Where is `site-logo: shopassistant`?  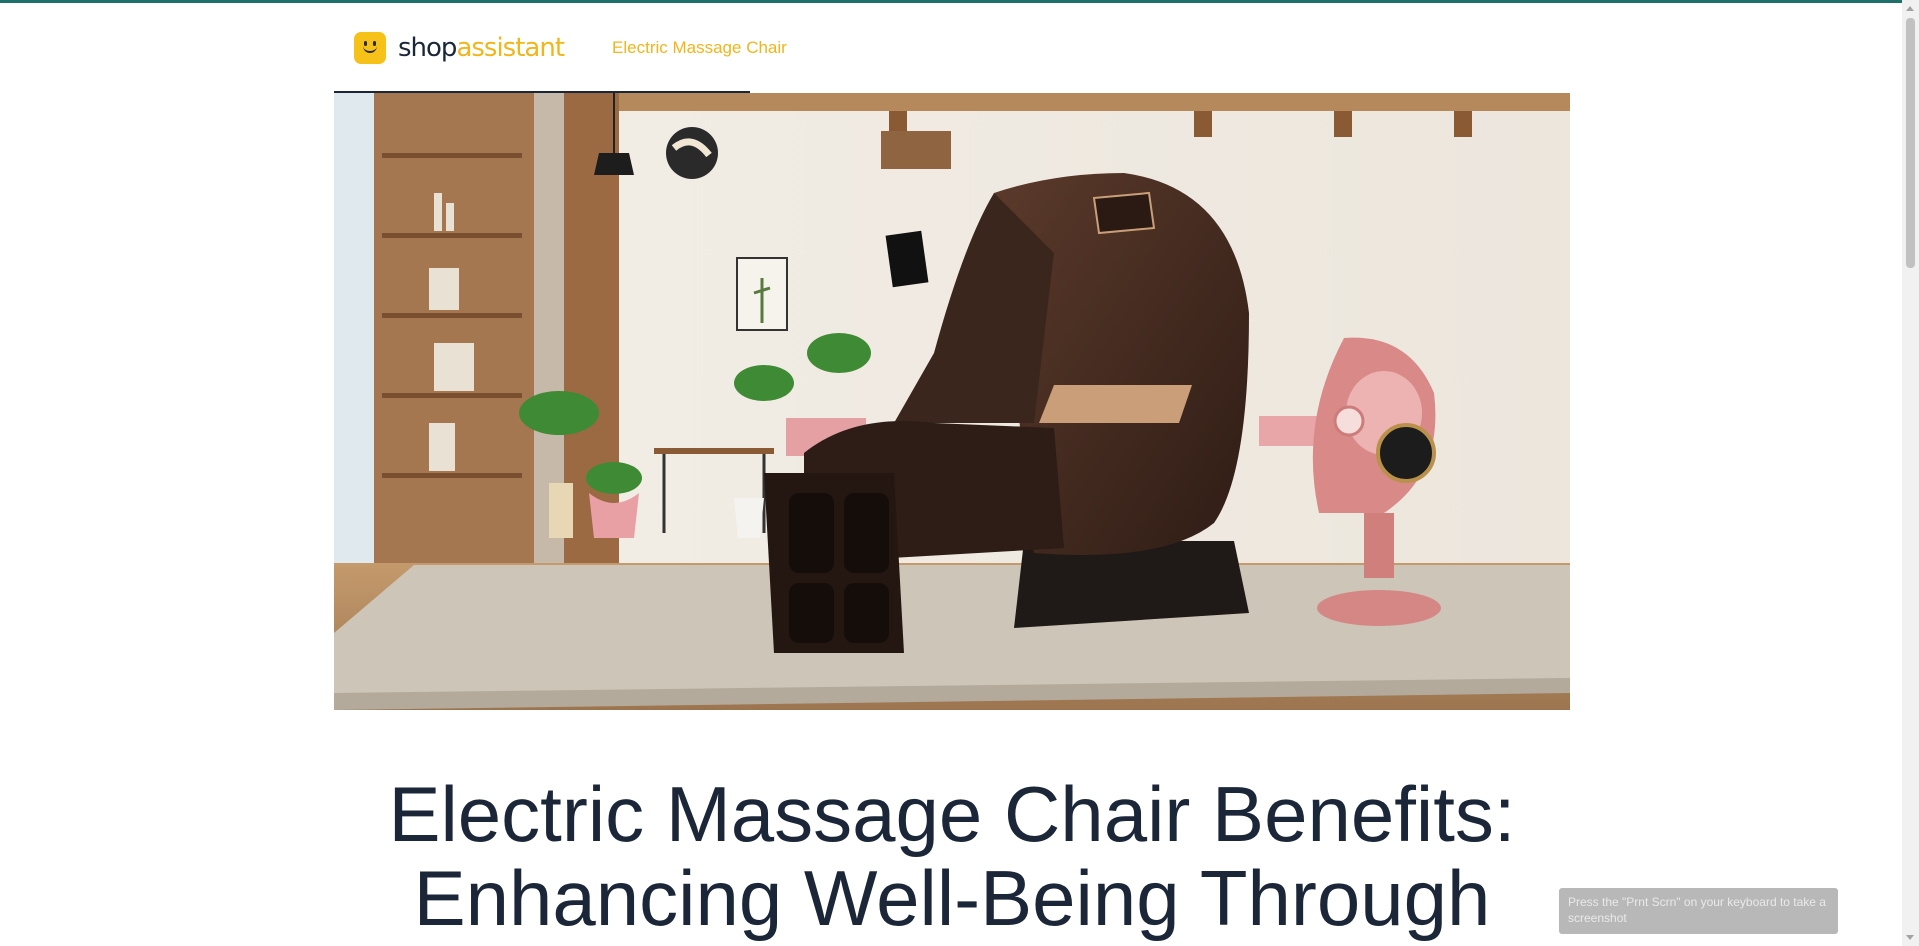 site-logo: shopassistant is located at coordinates (459, 48).